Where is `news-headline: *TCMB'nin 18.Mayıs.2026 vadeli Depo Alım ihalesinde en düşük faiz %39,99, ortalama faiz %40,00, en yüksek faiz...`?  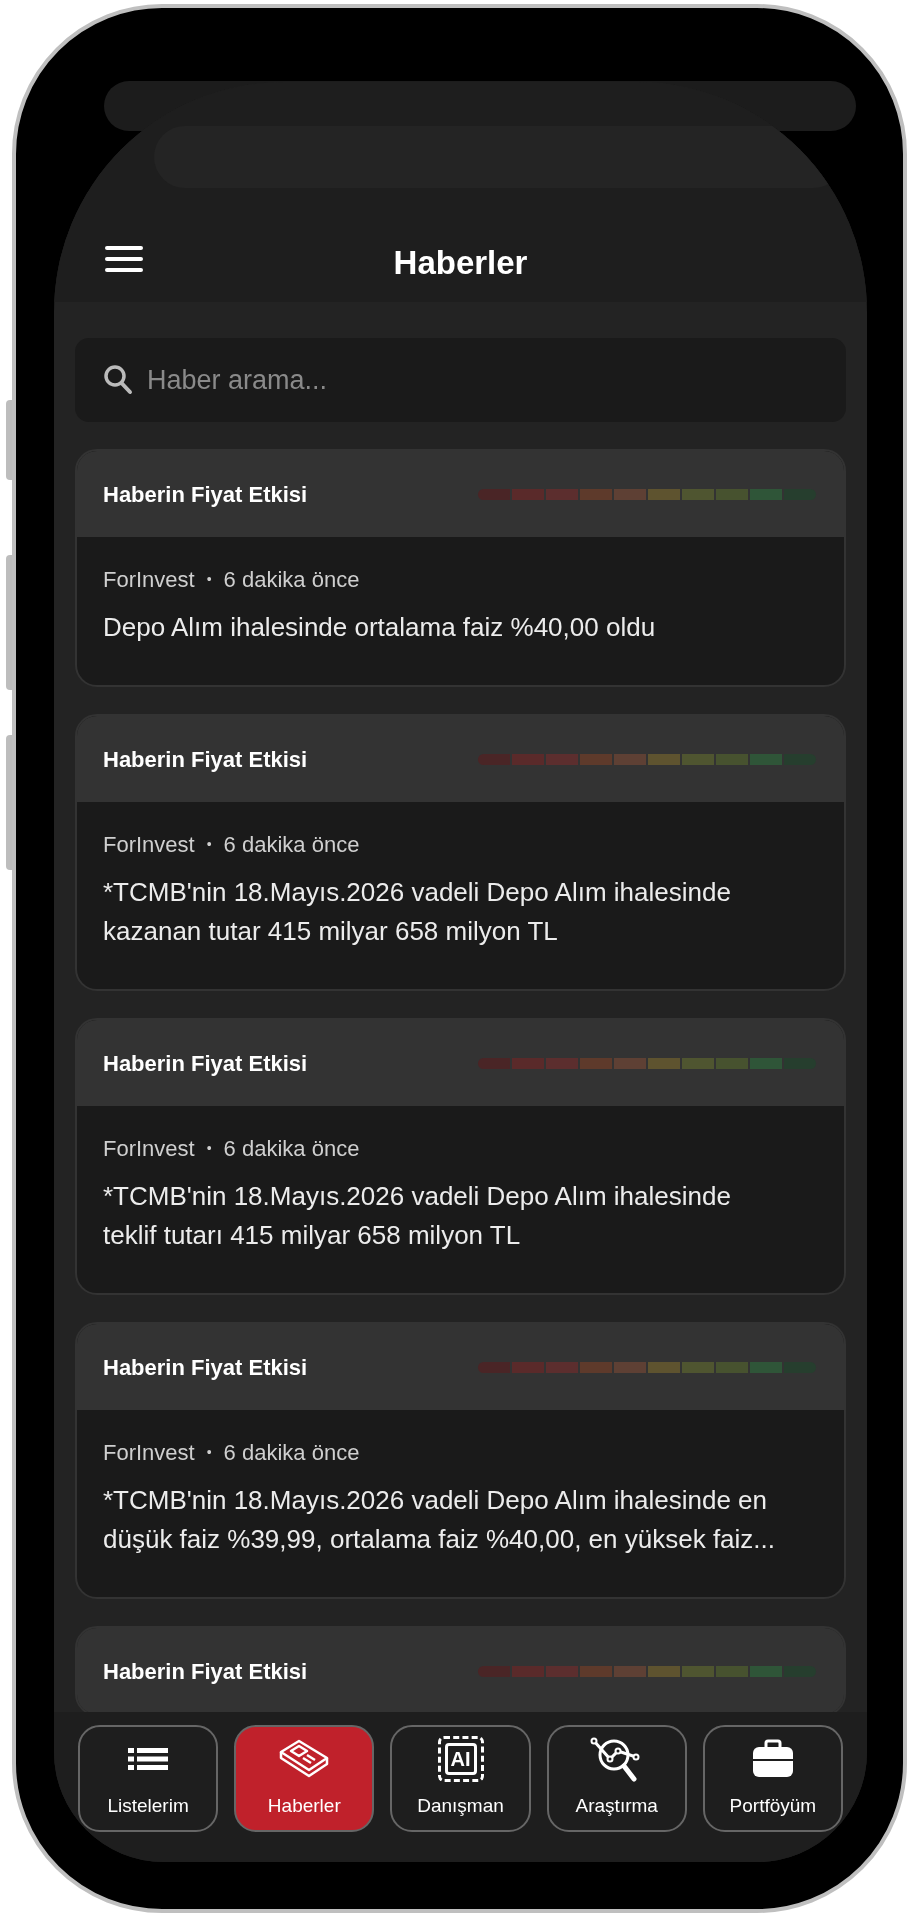 news-headline: *TCMB'nin 18.Mayıs.2026 vadeli Depo Alım ihalesinde en düşük faiz %39,99, ortalama faiz %40,00, en yüksek faiz... is located at coordinates (440, 1520).